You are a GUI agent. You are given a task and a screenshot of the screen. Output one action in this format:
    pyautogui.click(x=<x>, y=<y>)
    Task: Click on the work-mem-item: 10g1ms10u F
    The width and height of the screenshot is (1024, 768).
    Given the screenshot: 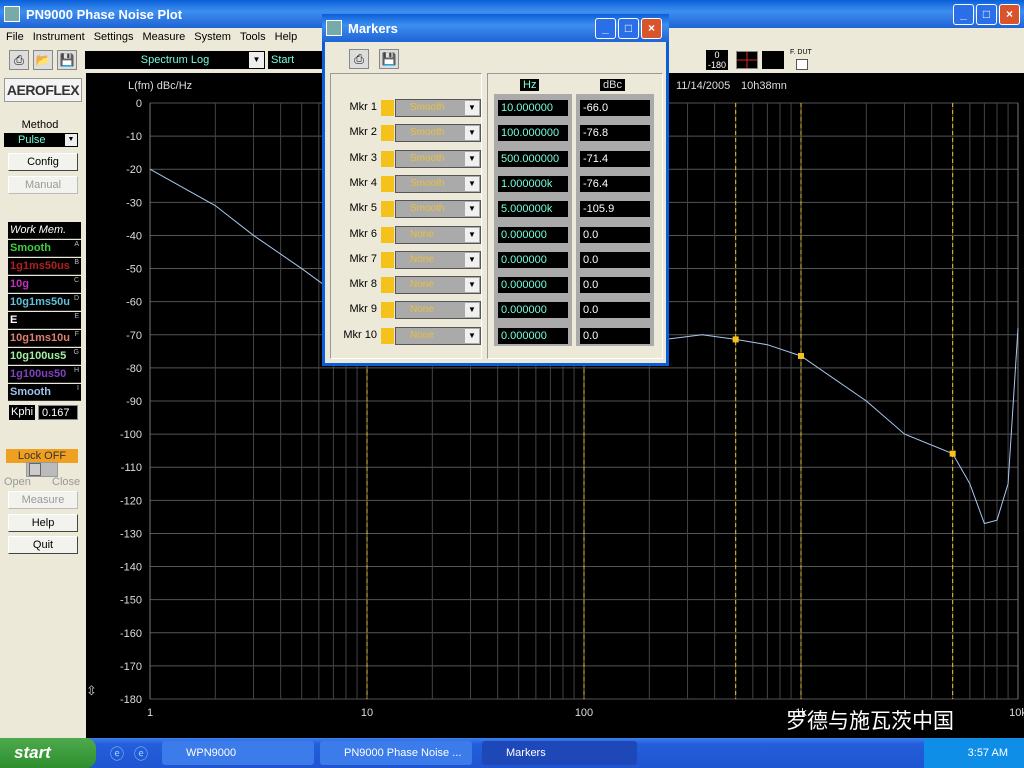 What is the action you would take?
    pyautogui.click(x=44, y=338)
    